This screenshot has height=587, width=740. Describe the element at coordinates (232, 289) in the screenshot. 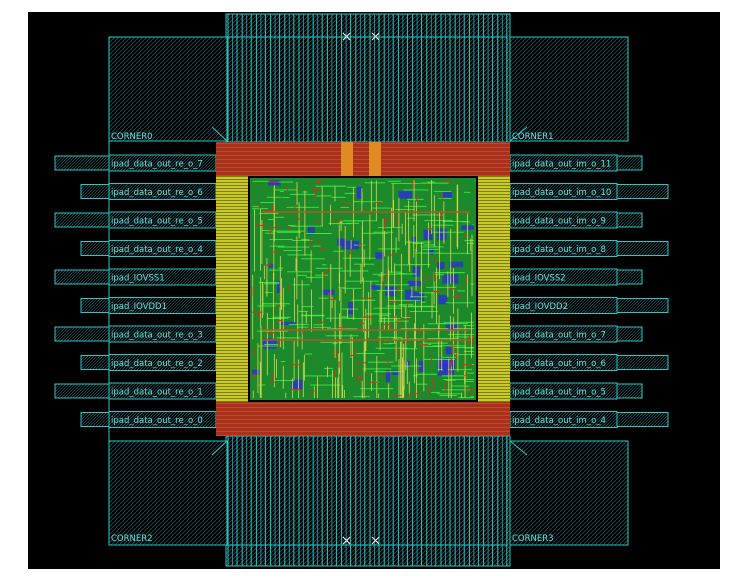

I see `power-rail-left` at that location.